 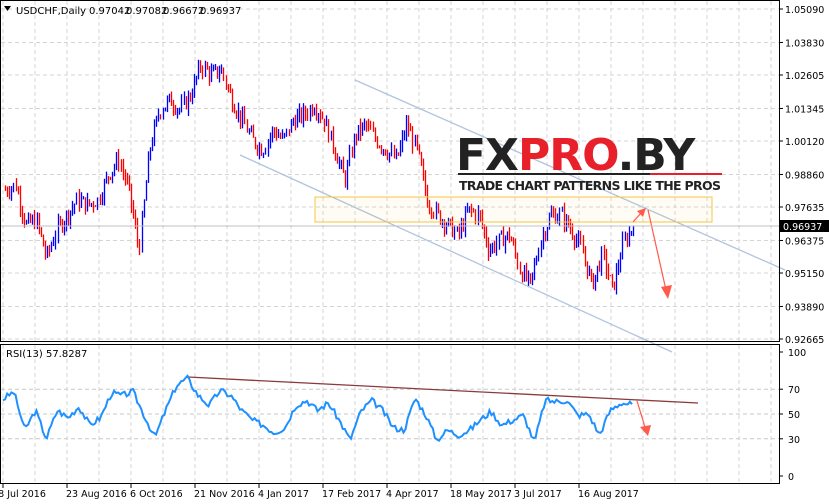 I want to click on price-tick-label: 1.03830, so click(x=804, y=43).